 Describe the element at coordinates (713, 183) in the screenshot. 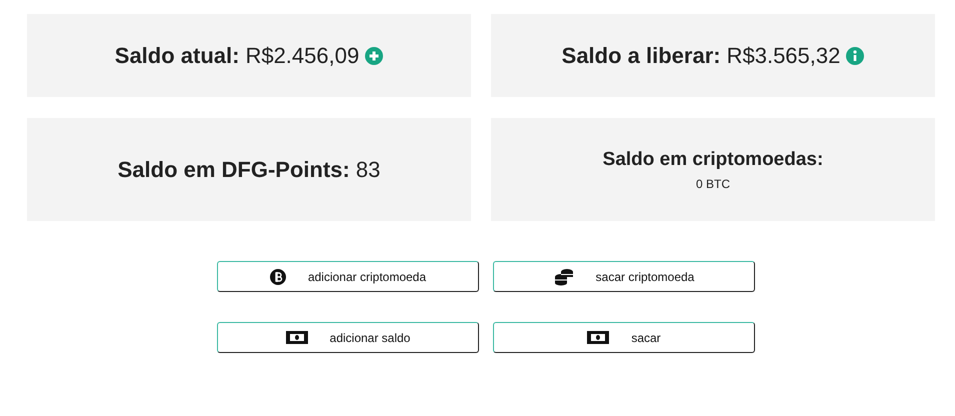

I see `balance-value: 0 BTC` at that location.